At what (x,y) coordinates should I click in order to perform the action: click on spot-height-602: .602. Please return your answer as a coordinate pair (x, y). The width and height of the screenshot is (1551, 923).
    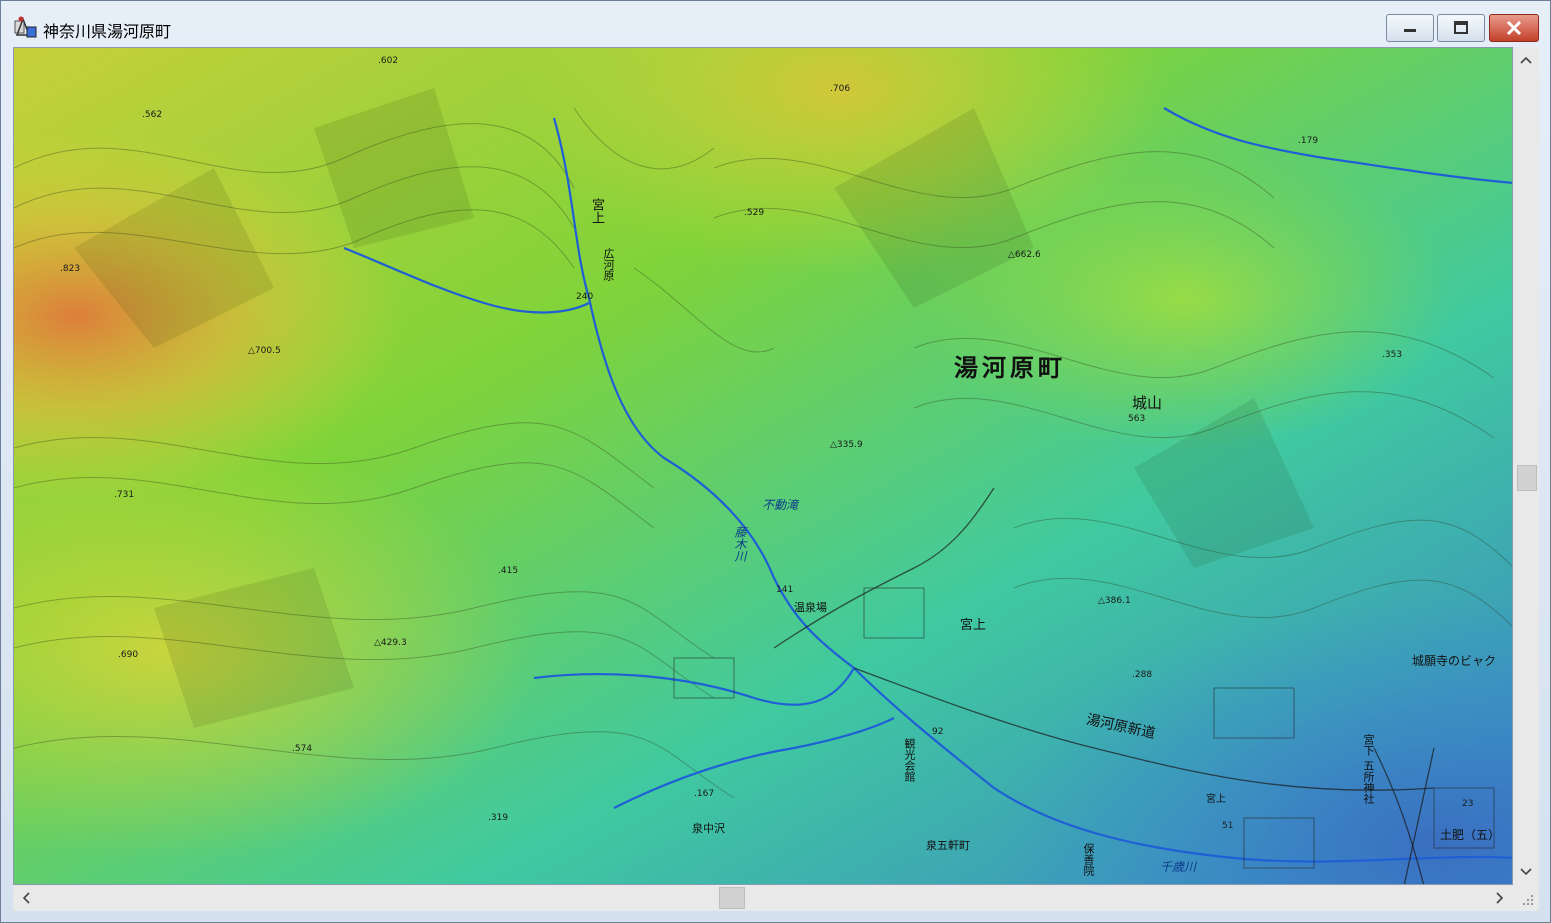
    Looking at the image, I should click on (388, 61).